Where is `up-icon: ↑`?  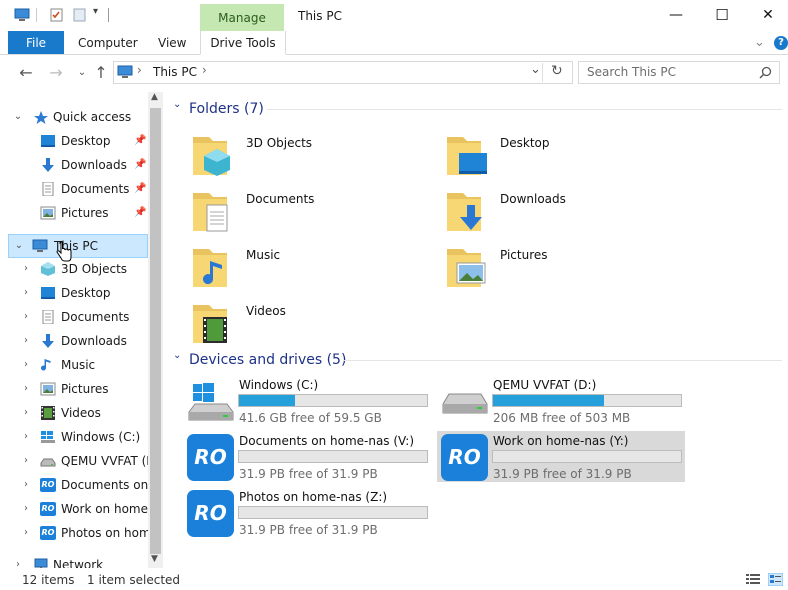 up-icon: ↑ is located at coordinates (101, 73).